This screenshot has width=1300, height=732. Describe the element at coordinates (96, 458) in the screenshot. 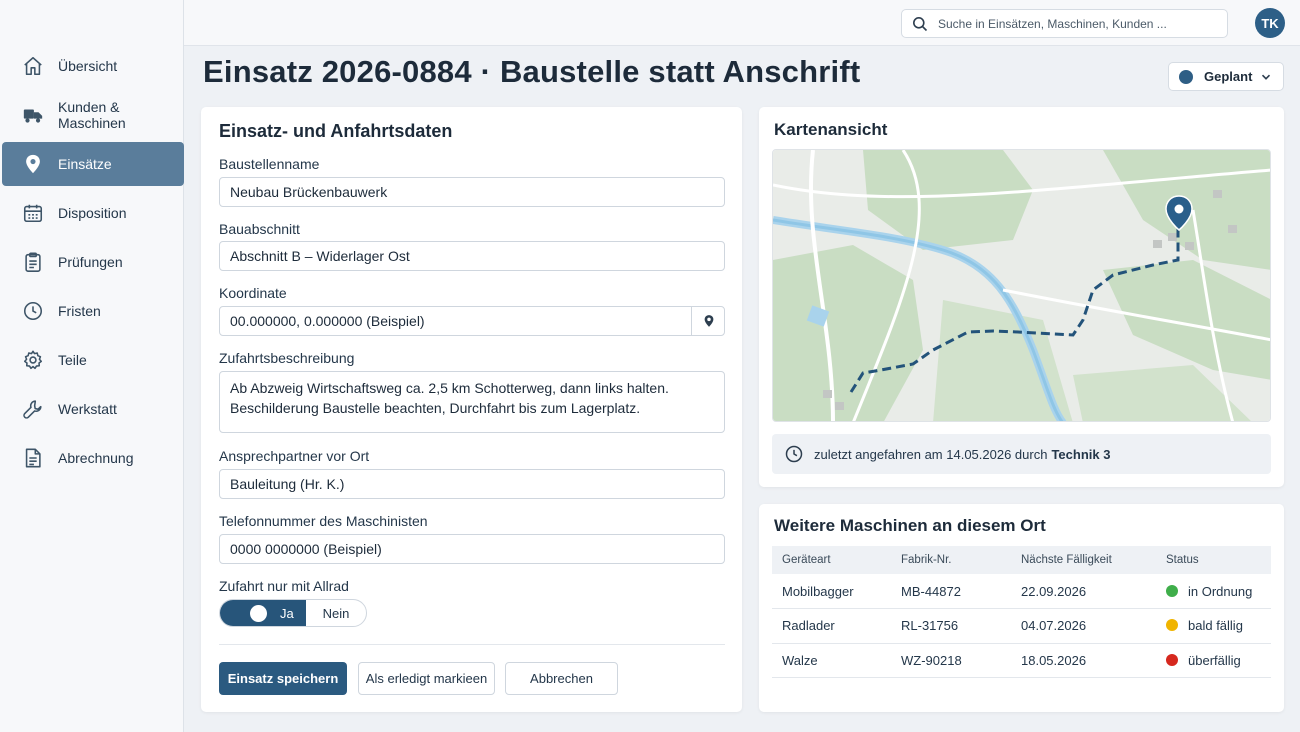

I see `sidebar-item-label: Abrechnung` at that location.